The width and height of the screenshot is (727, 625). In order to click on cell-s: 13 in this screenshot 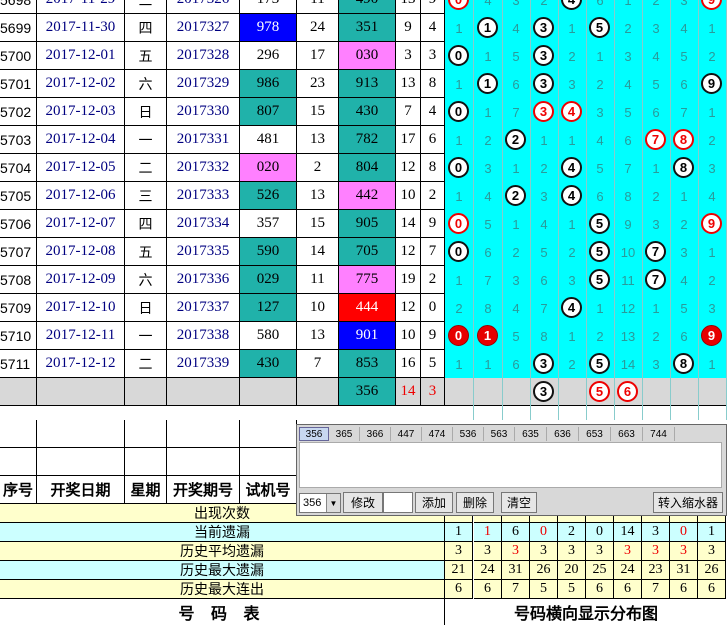, I will do `click(408, 7)`.